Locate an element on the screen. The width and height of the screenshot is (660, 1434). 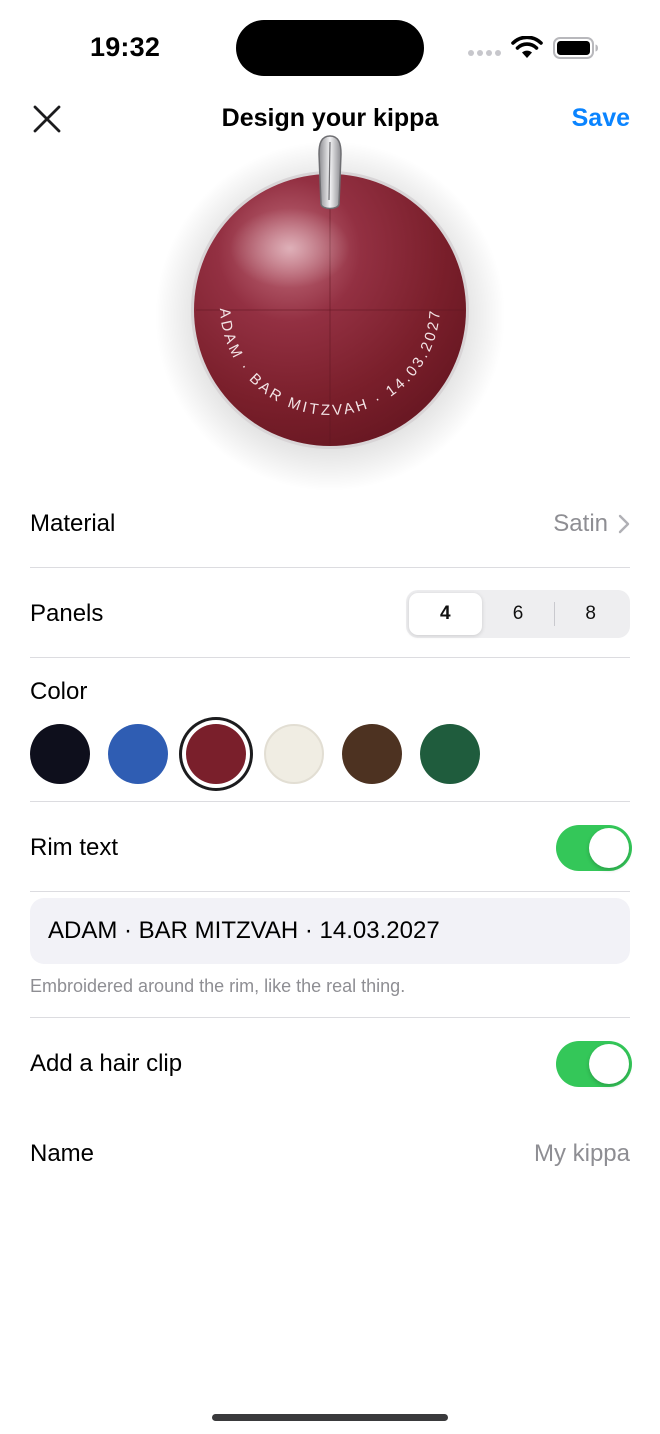
rim-text-input: ADAM · BAR MITZVAH · 14.03.2027 is located at coordinates (330, 931).